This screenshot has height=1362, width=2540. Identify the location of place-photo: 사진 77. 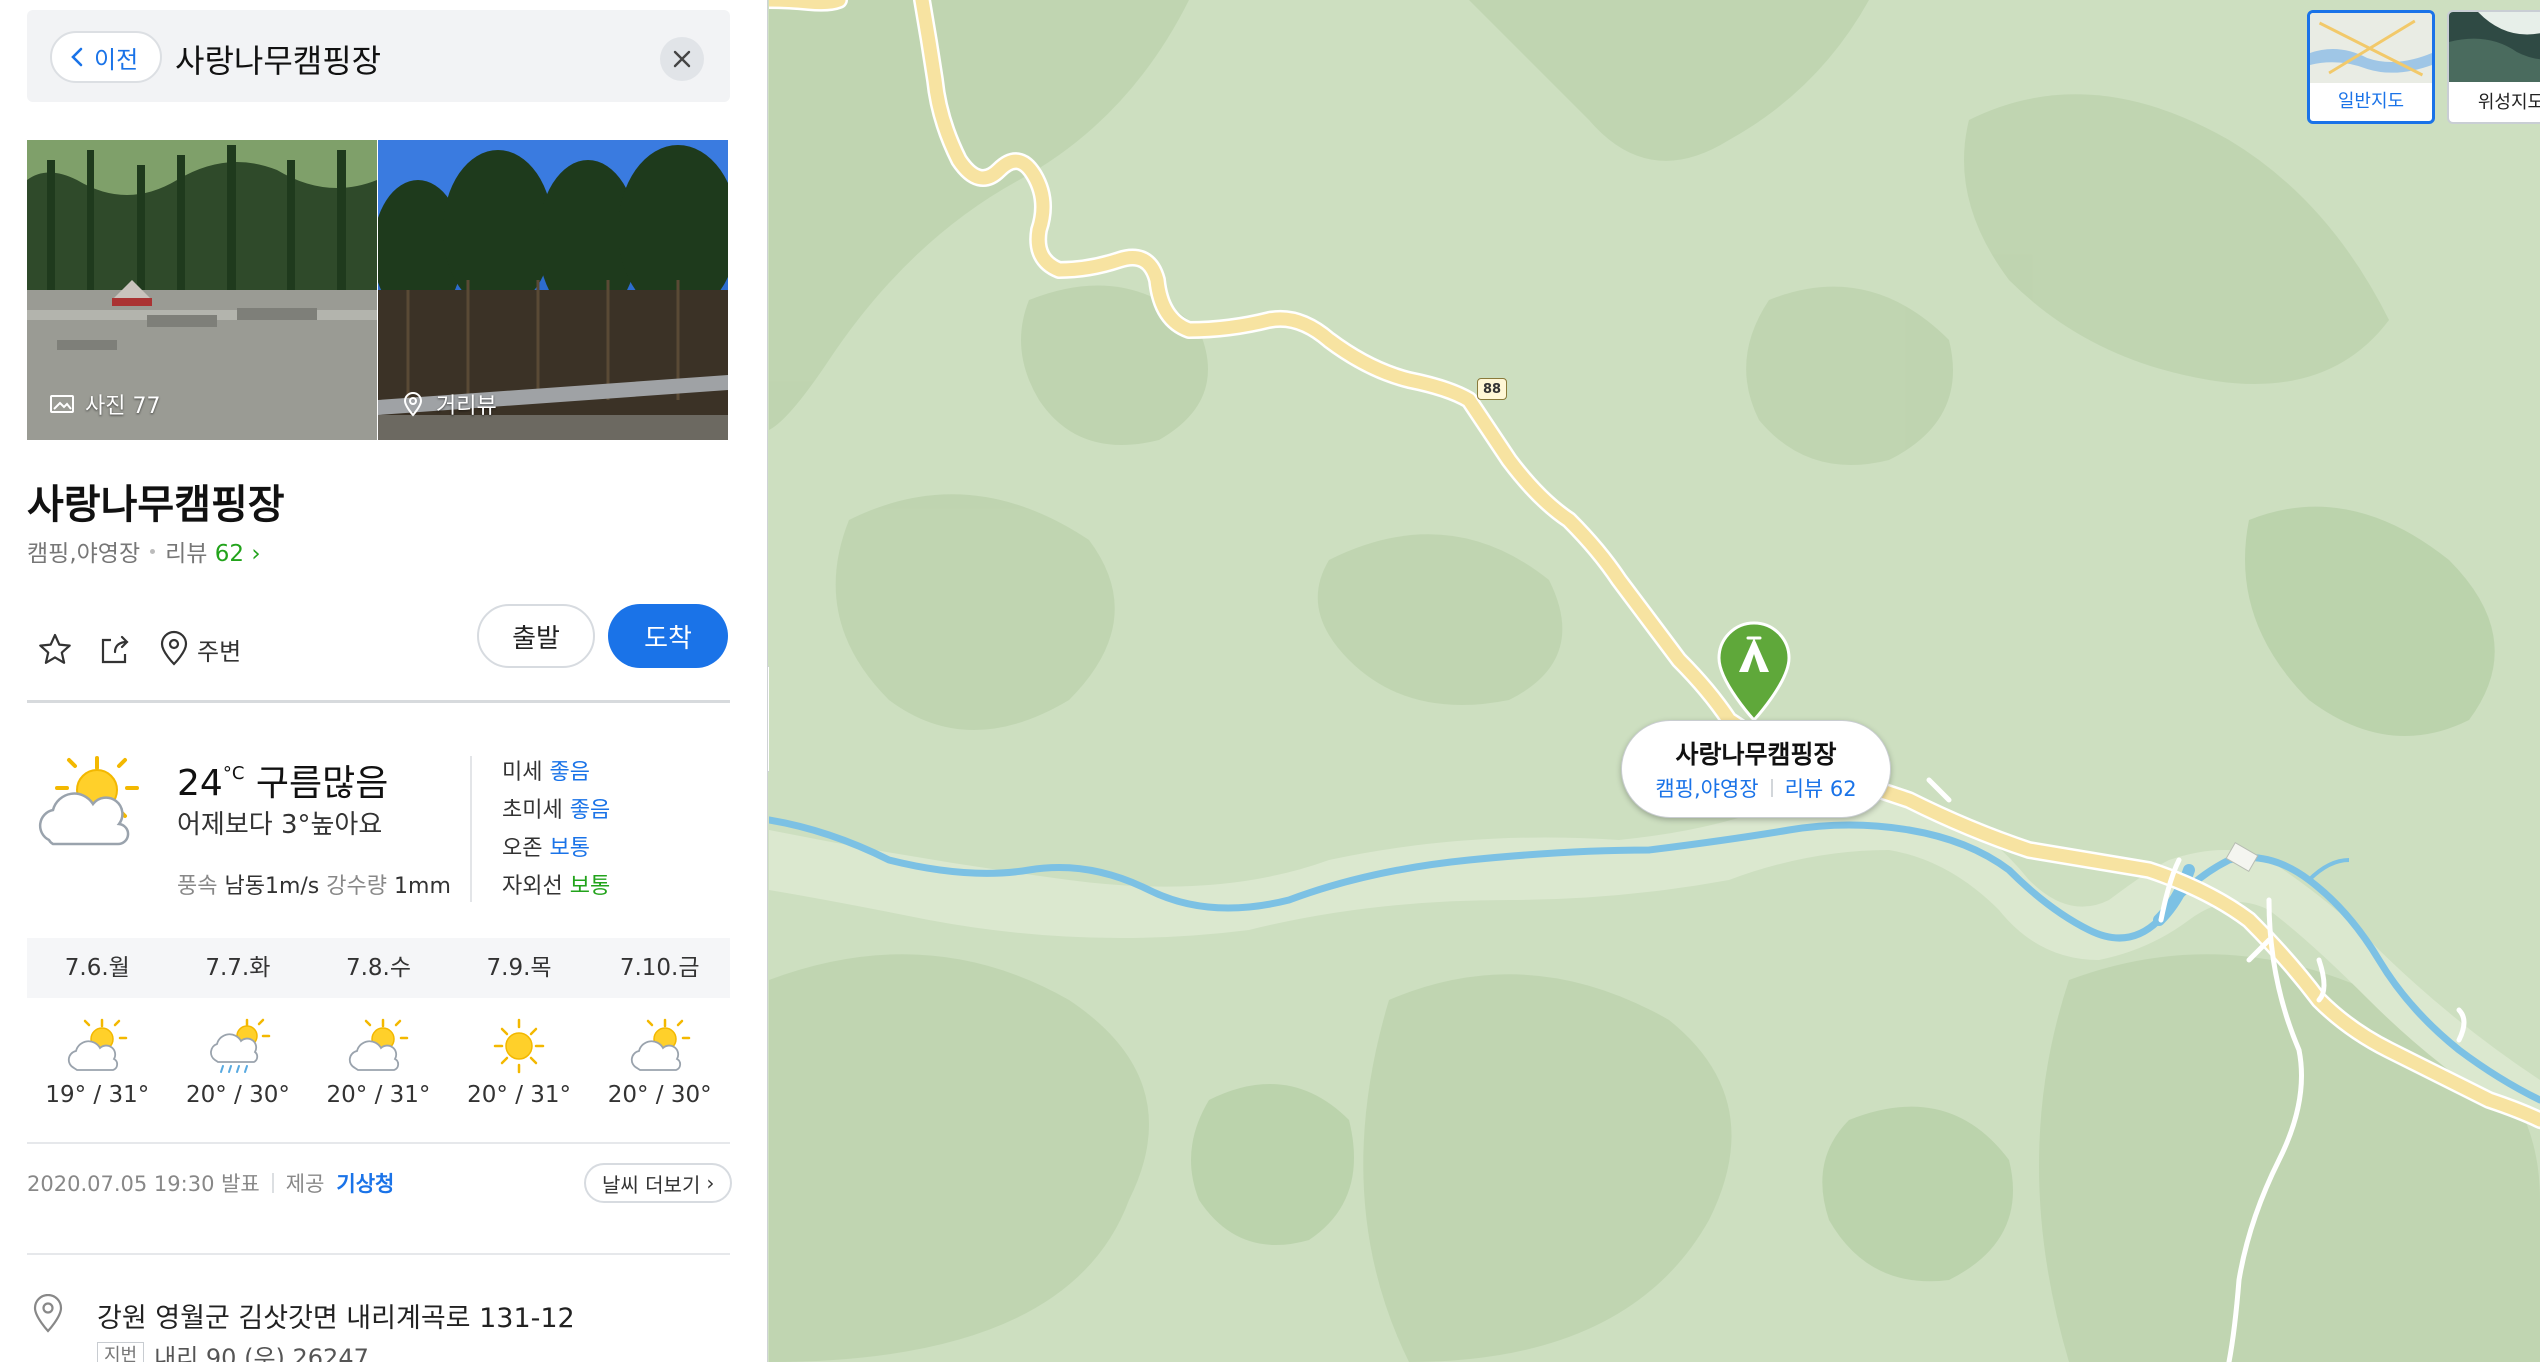
(202, 290).